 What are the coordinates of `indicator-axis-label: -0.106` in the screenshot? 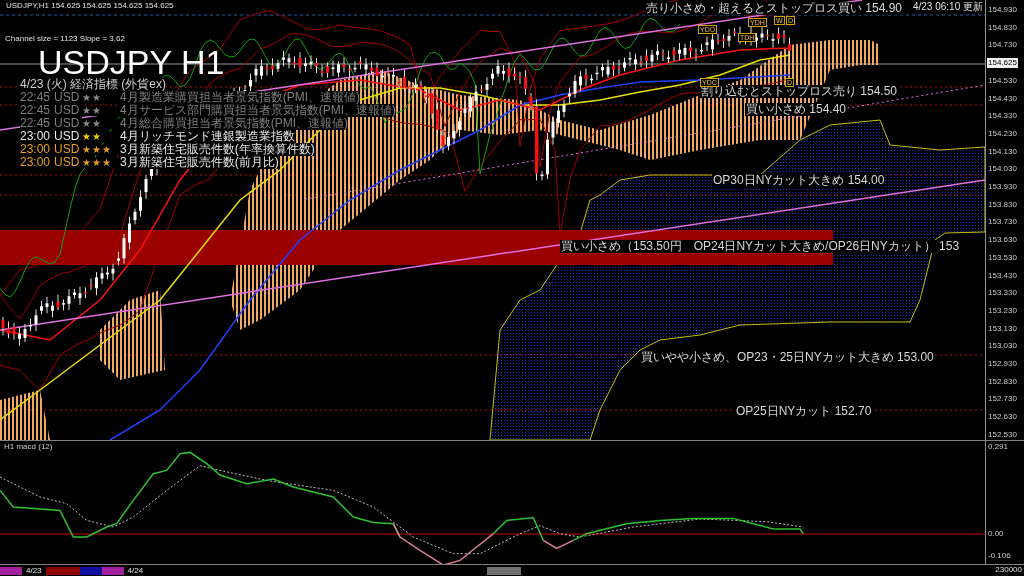 It's located at (999, 555).